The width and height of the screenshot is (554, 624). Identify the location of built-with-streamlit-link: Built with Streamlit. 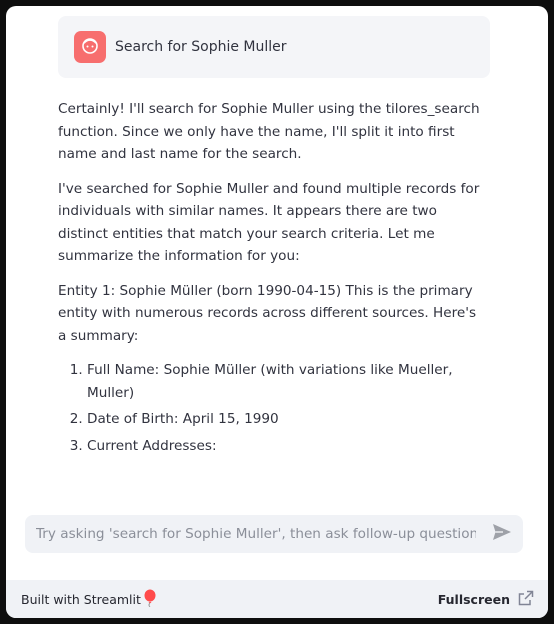
(89, 599).